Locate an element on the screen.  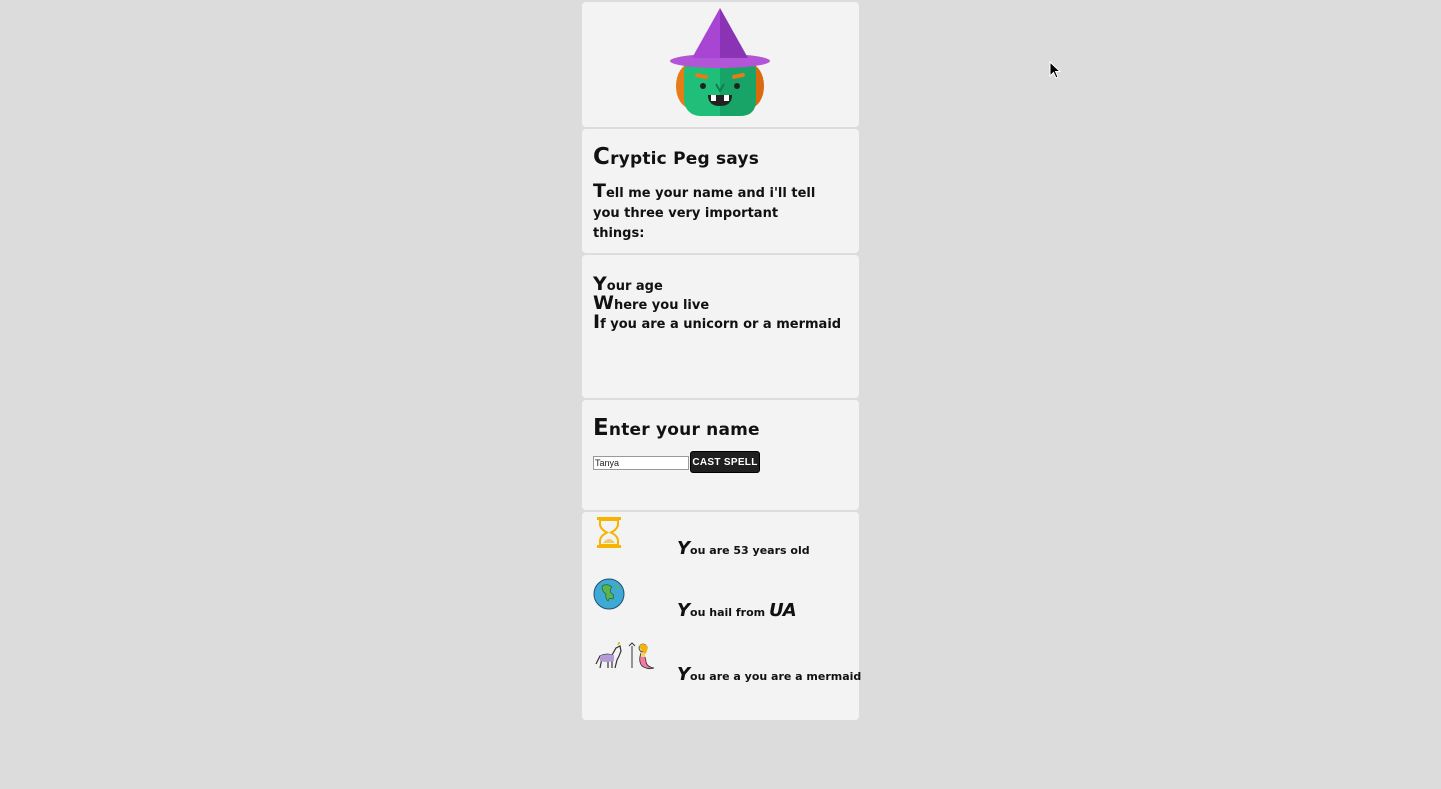
place-result: You hail from UA is located at coordinates (737, 610).